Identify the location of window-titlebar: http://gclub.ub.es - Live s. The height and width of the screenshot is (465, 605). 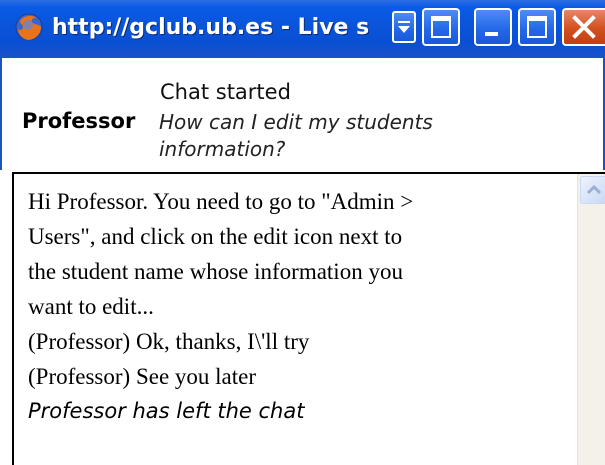
(302, 29).